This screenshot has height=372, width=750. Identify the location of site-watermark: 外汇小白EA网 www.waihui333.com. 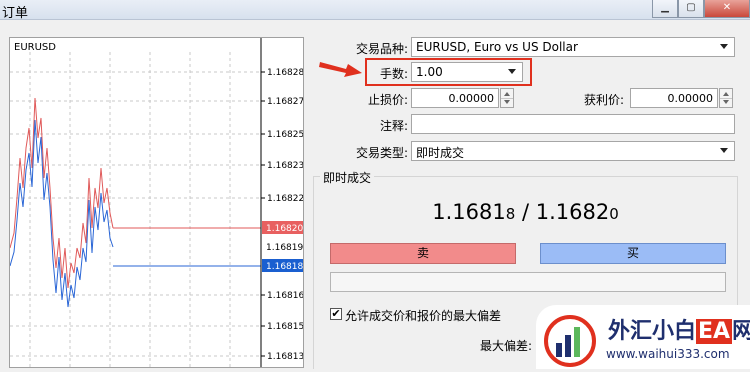
(643, 337).